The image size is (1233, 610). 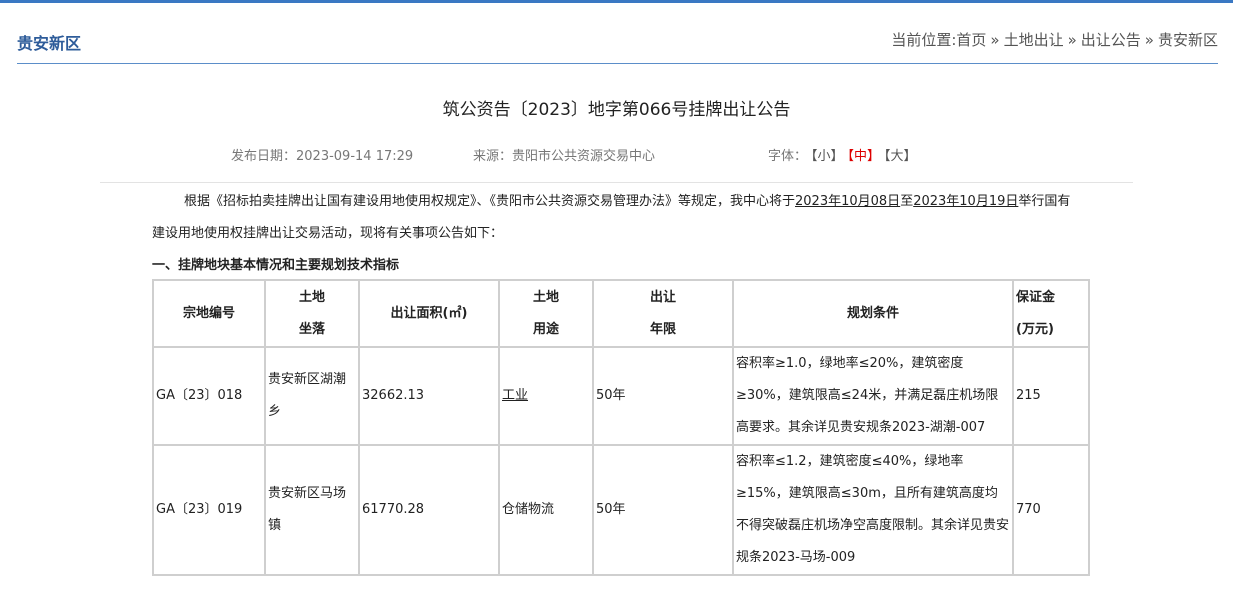 I want to click on breadcrumb-land-transfer-link: 土地出让, so click(x=1034, y=40).